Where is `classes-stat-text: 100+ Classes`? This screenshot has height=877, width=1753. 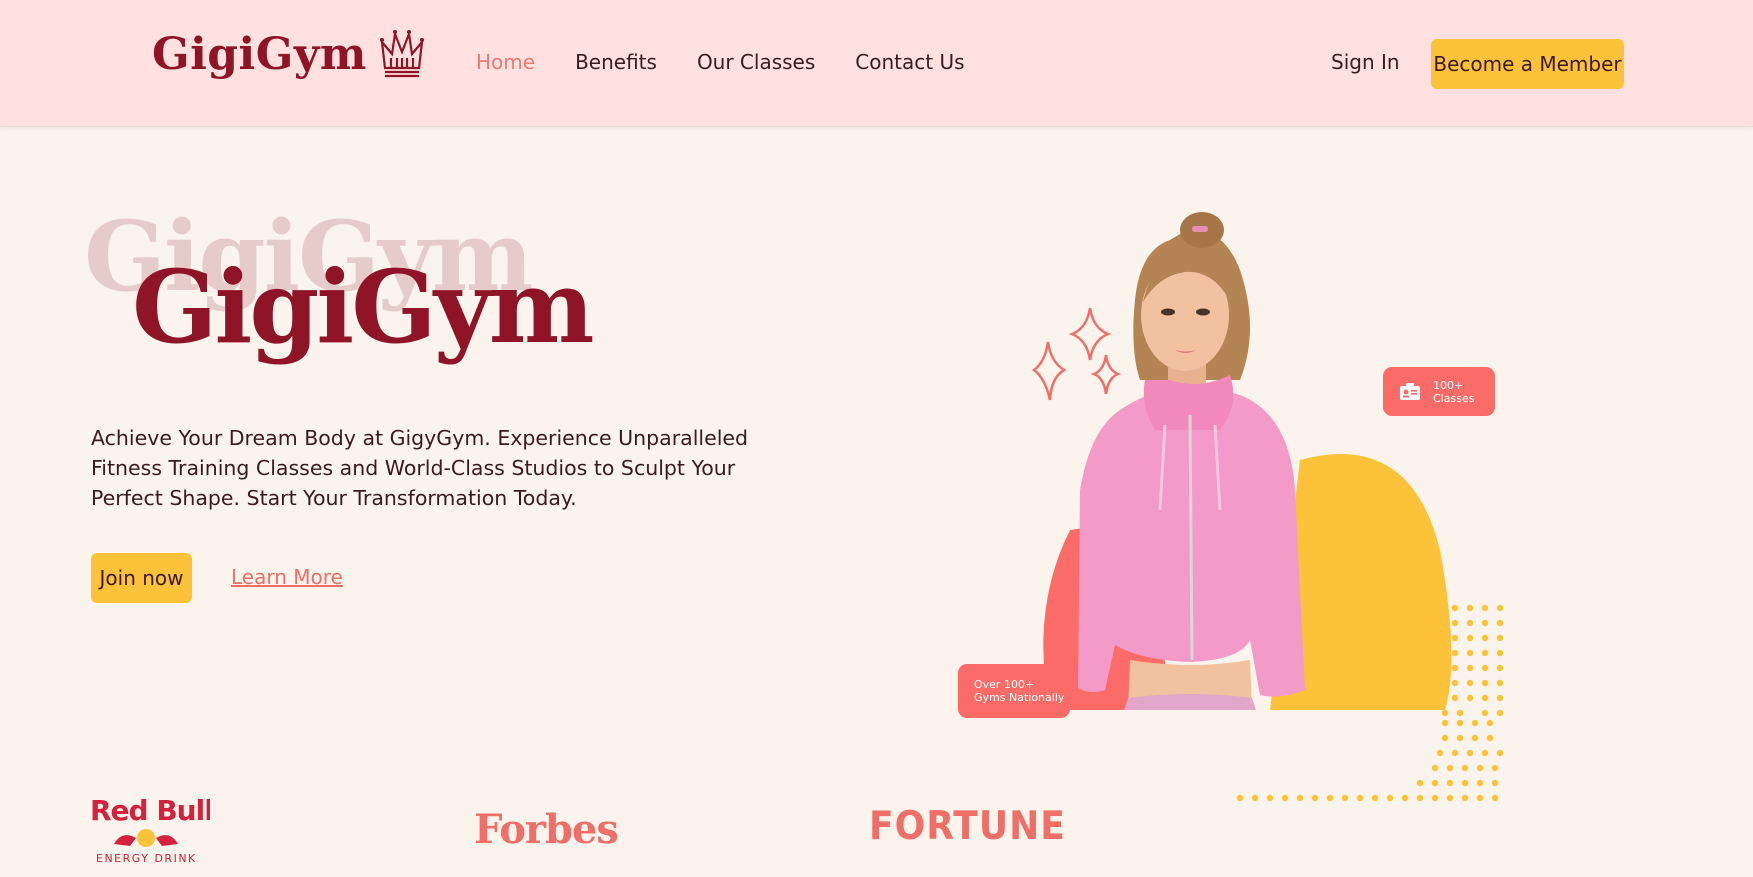 classes-stat-text: 100+ Classes is located at coordinates (1453, 392).